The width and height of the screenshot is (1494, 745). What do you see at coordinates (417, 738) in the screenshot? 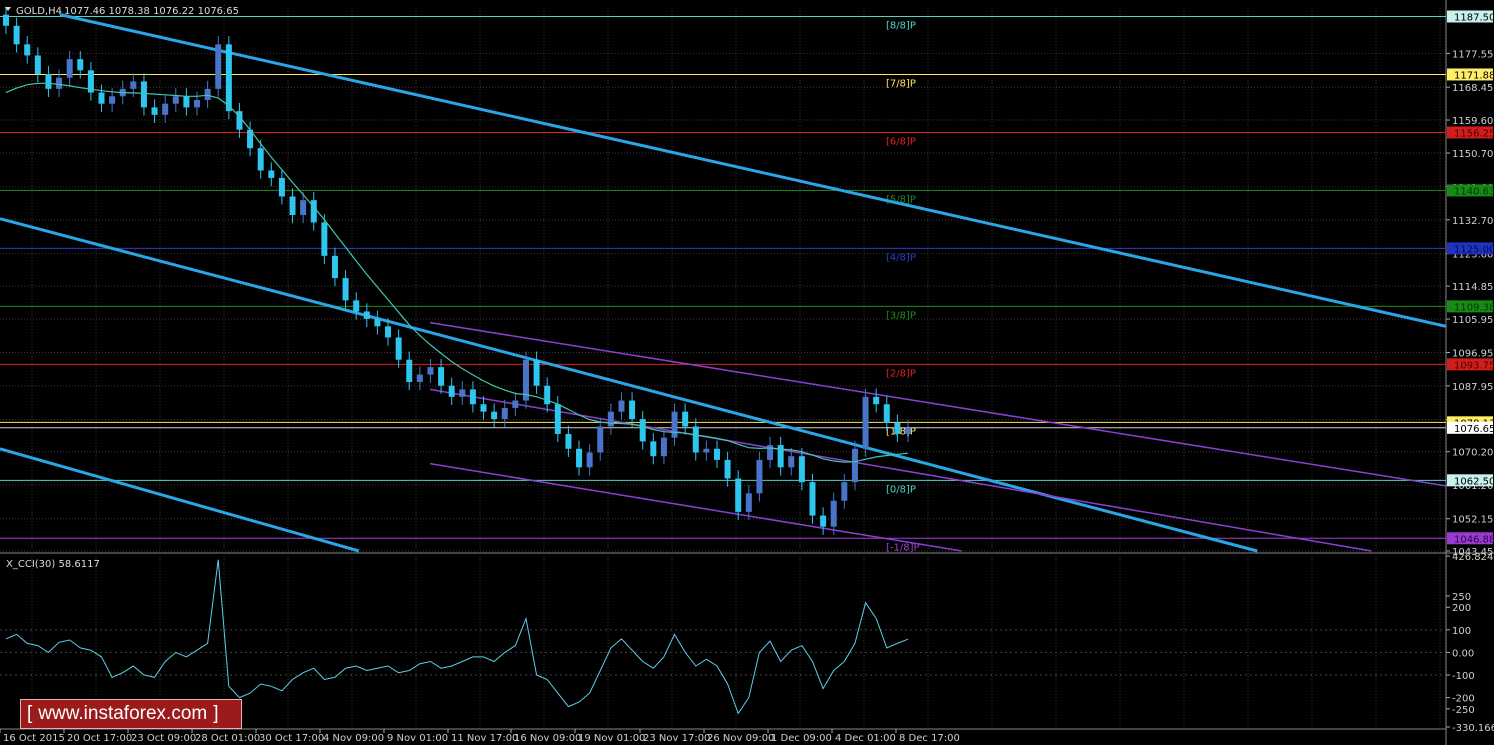
I see `time-tick-label: 9 Nov 01:00` at bounding box center [417, 738].